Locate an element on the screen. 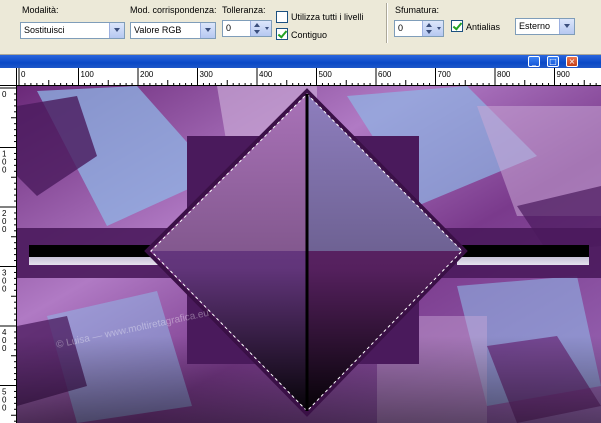  contiguous-label: Contiguo is located at coordinates (309, 35).